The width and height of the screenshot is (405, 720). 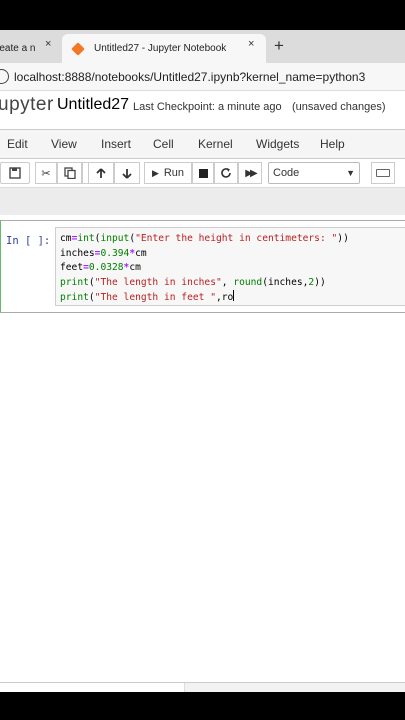 What do you see at coordinates (92, 687) in the screenshot?
I see `taskbar-search-box: search` at bounding box center [92, 687].